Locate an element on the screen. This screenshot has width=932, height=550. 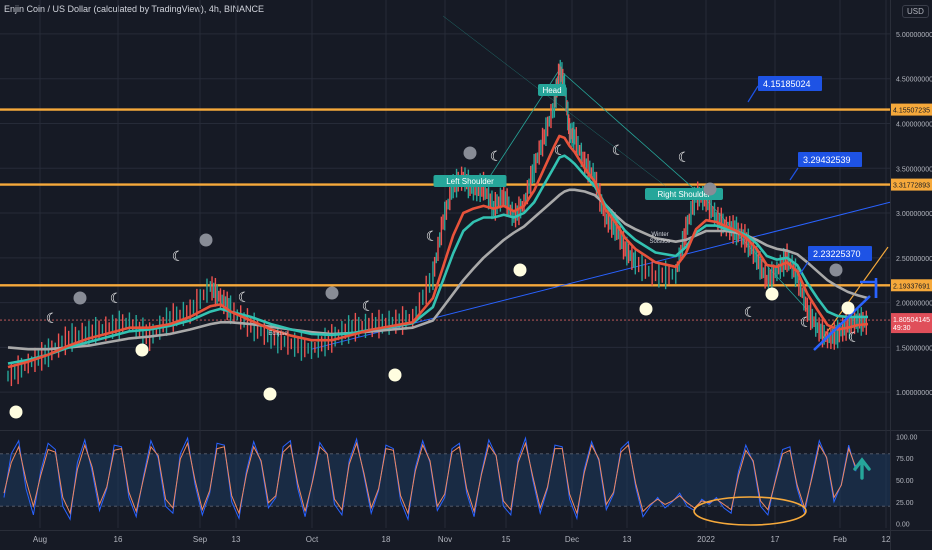
x-tick-label: 2022 is located at coordinates (706, 539).